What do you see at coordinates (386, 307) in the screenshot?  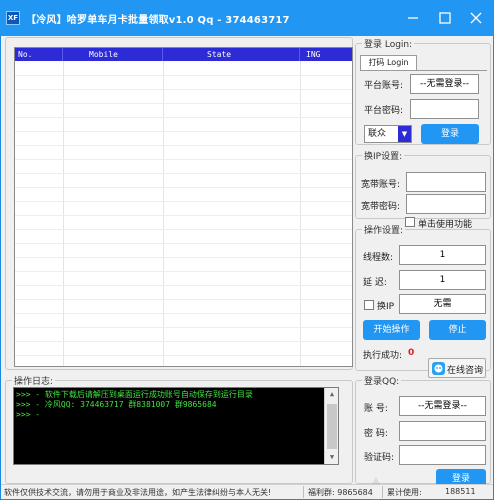 I see `change-ip-label: 换IP` at bounding box center [386, 307].